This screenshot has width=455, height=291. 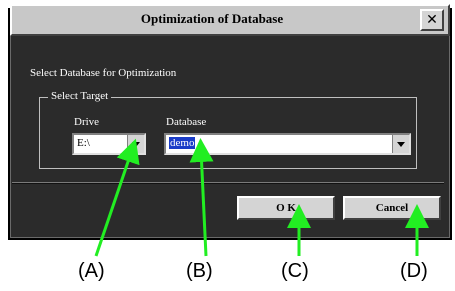 What do you see at coordinates (392, 208) in the screenshot?
I see `cancel-button: Cancel` at bounding box center [392, 208].